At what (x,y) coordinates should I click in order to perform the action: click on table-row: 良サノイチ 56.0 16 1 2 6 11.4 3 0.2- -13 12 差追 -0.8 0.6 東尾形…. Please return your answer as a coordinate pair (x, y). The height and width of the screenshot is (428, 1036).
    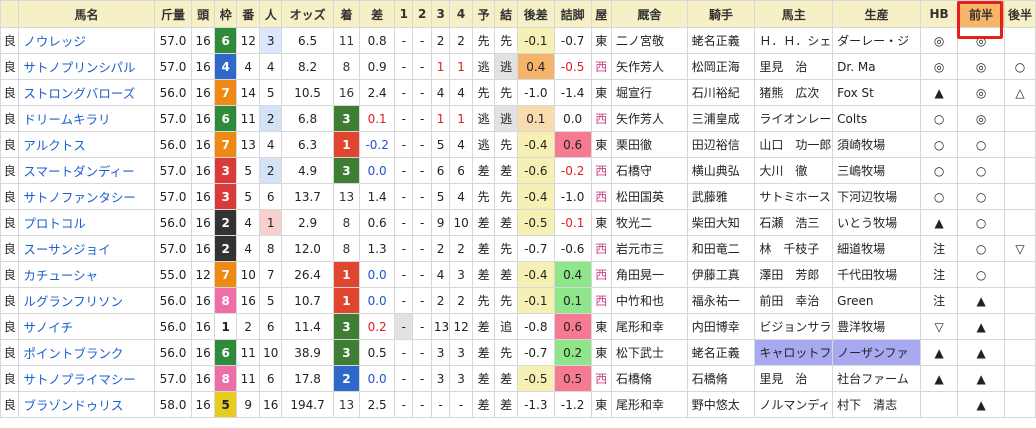
    Looking at the image, I should click on (518, 326).